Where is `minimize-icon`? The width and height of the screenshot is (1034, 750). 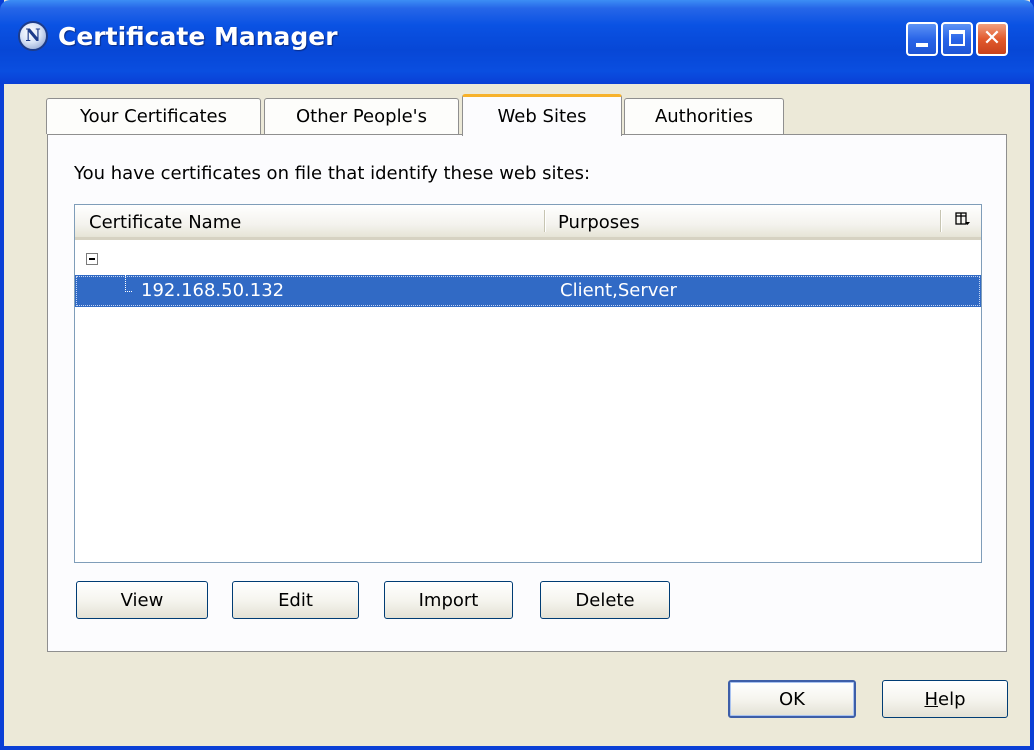
minimize-icon is located at coordinates (922, 45).